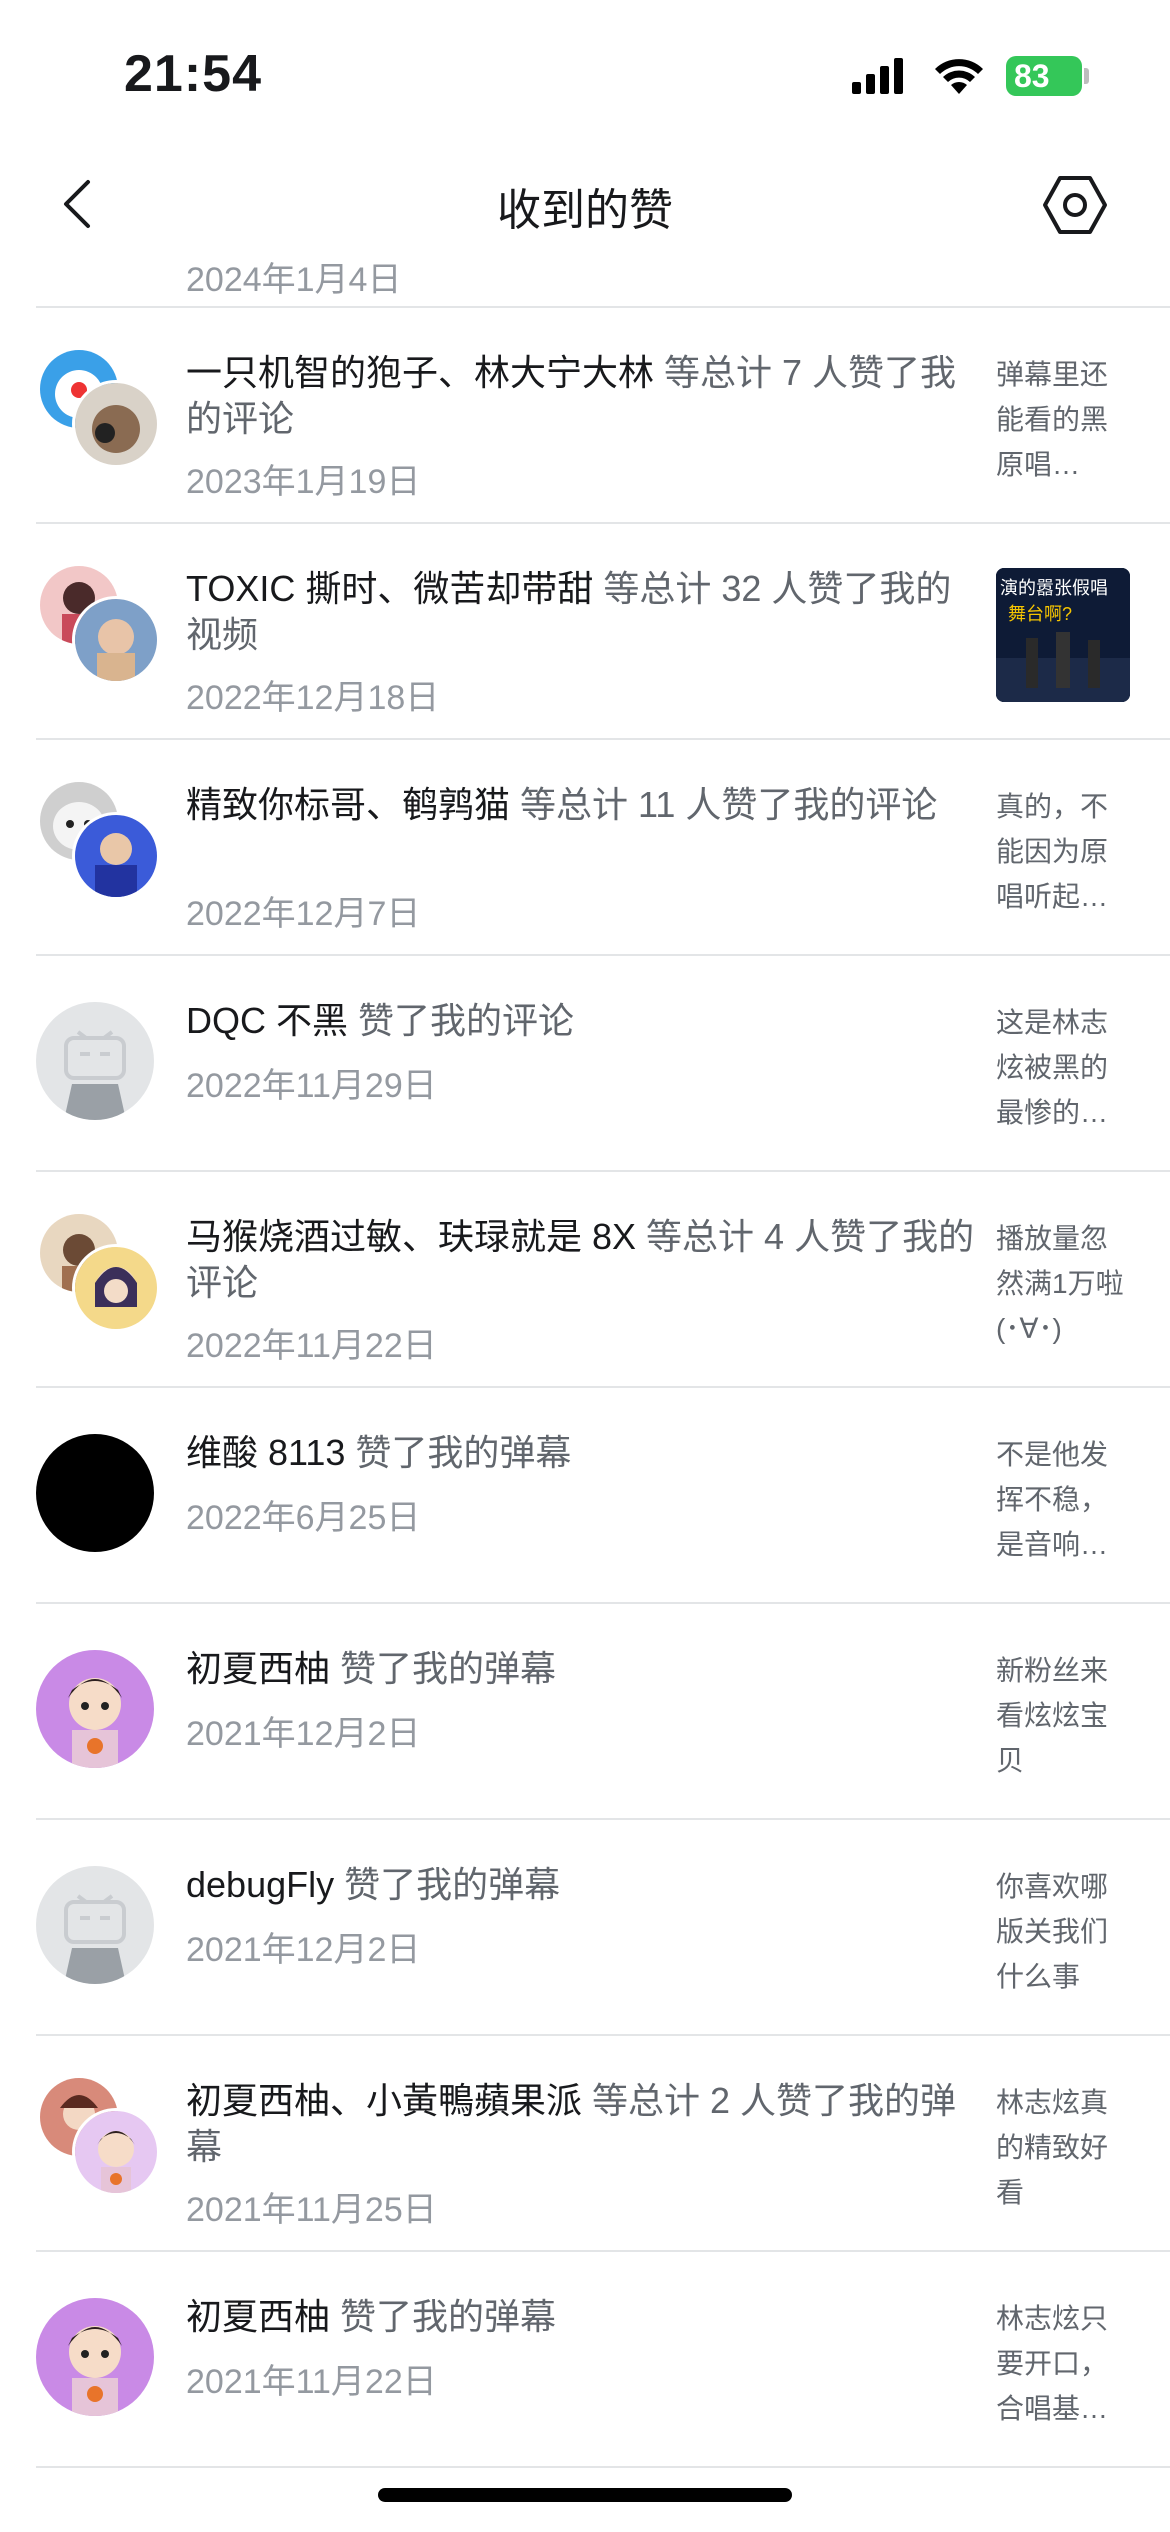 Image resolution: width=1170 pixels, height=2532 pixels. I want to click on status-time: 21:54, so click(193, 74).